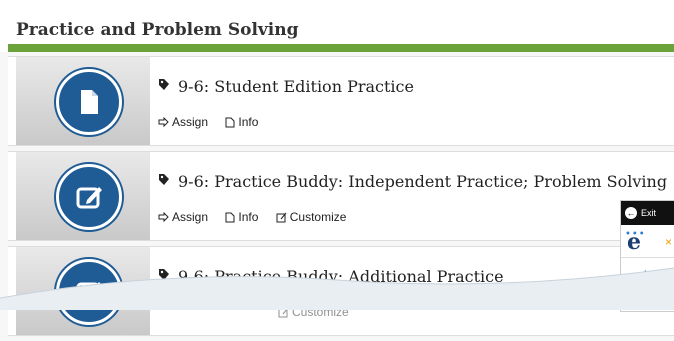 The width and height of the screenshot is (674, 341). I want to click on resource-title: 9-6: Student Edition Practice, so click(286, 86).